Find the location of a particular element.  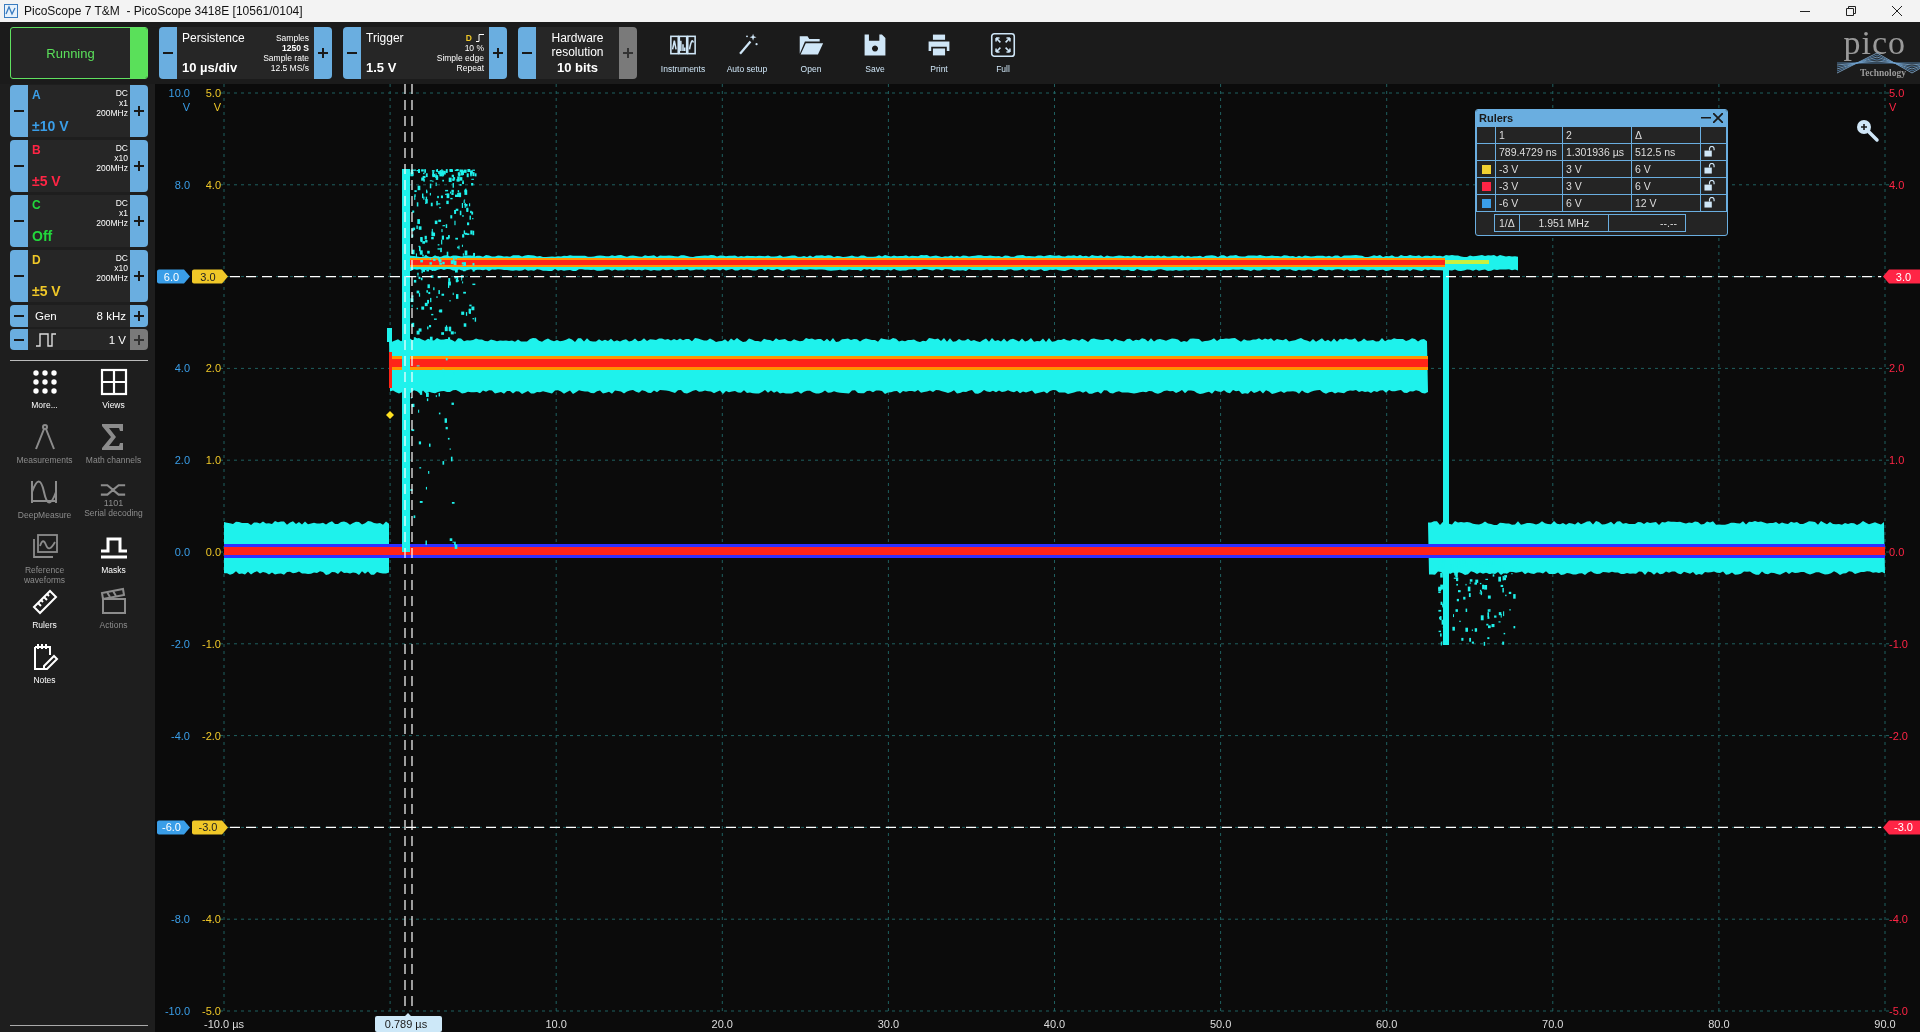

time-tick-label: 60.0 is located at coordinates (1387, 1024).